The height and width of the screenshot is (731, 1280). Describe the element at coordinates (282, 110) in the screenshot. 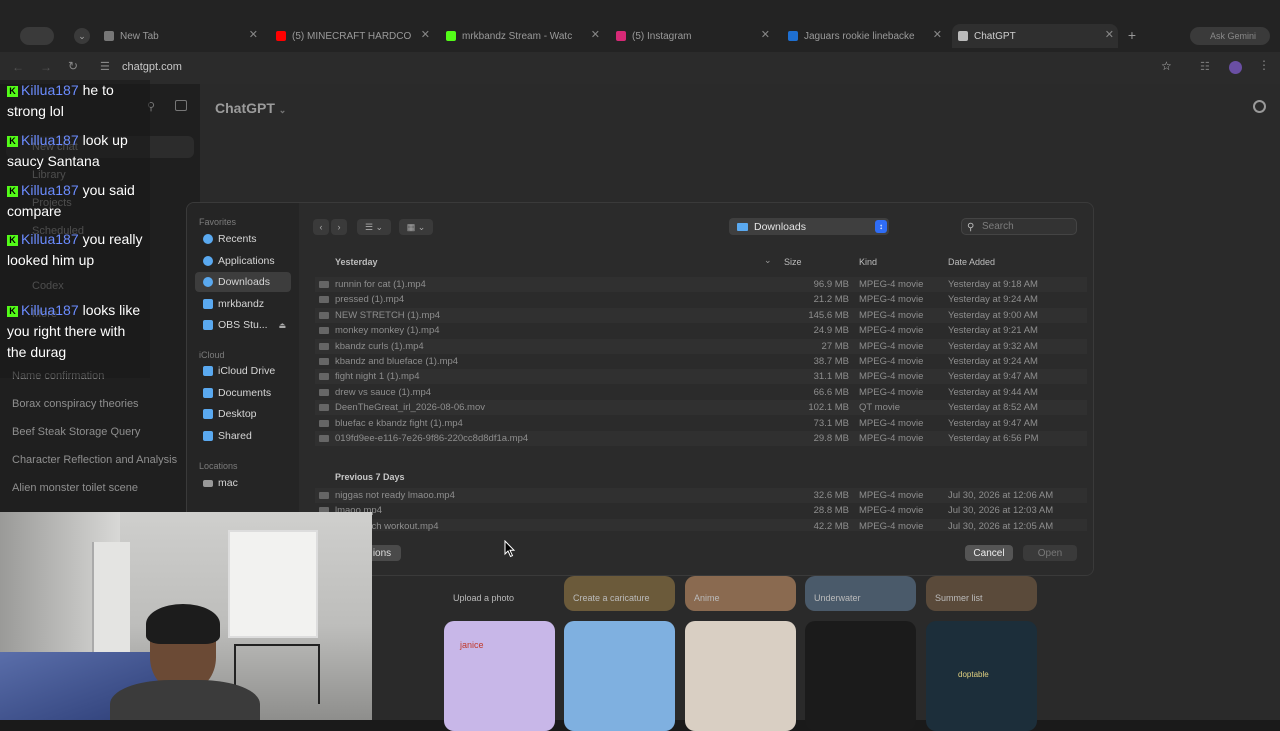

I see `chevron-down-icon: ⌄` at that location.